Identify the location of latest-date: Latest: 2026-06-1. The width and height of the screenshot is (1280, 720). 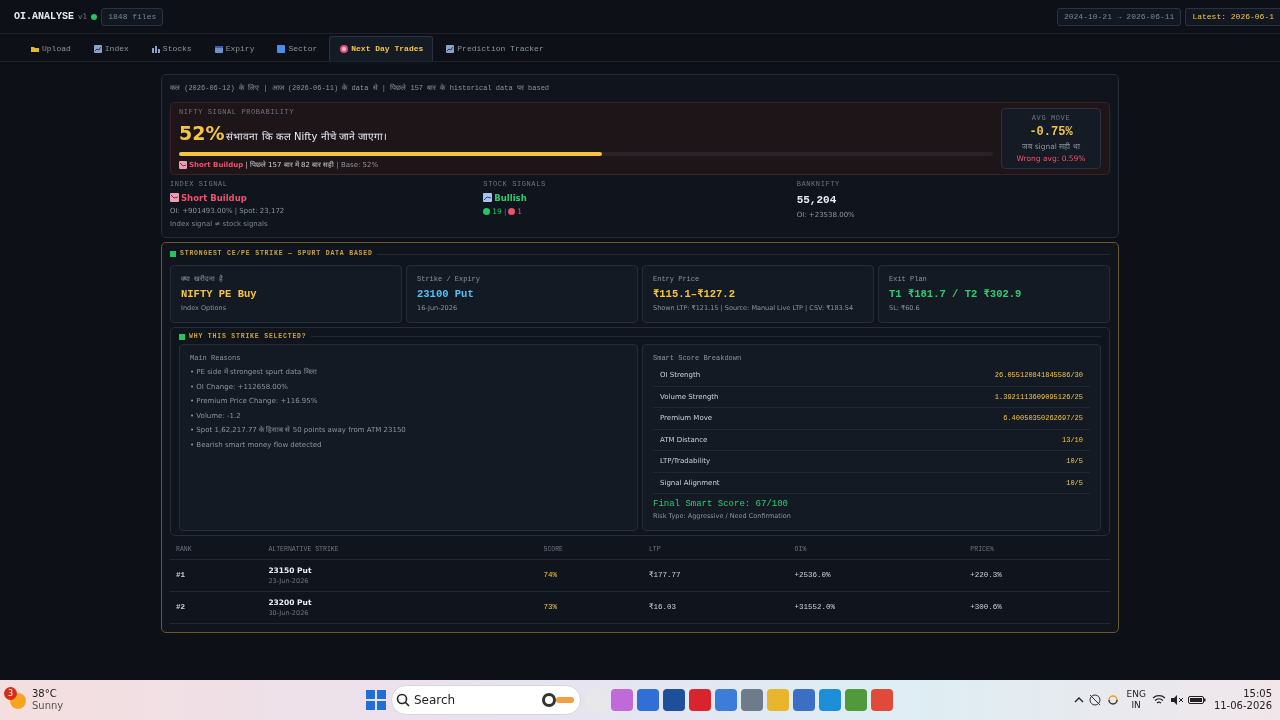
(1232, 16).